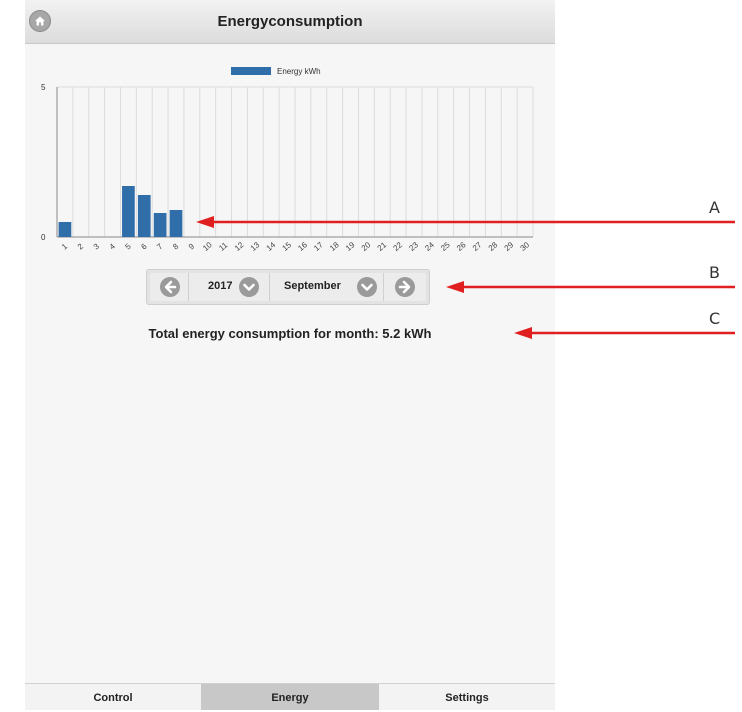 The image size is (742, 712). I want to click on x-tick-label: 17, so click(318, 246).